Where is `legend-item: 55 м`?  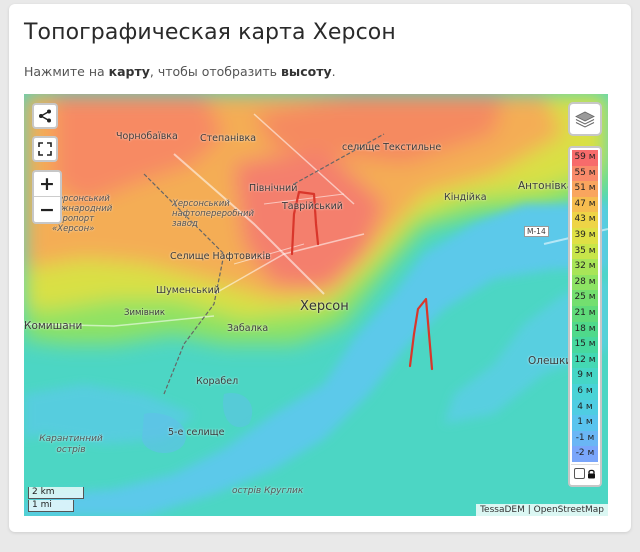 legend-item: 55 м is located at coordinates (585, 173).